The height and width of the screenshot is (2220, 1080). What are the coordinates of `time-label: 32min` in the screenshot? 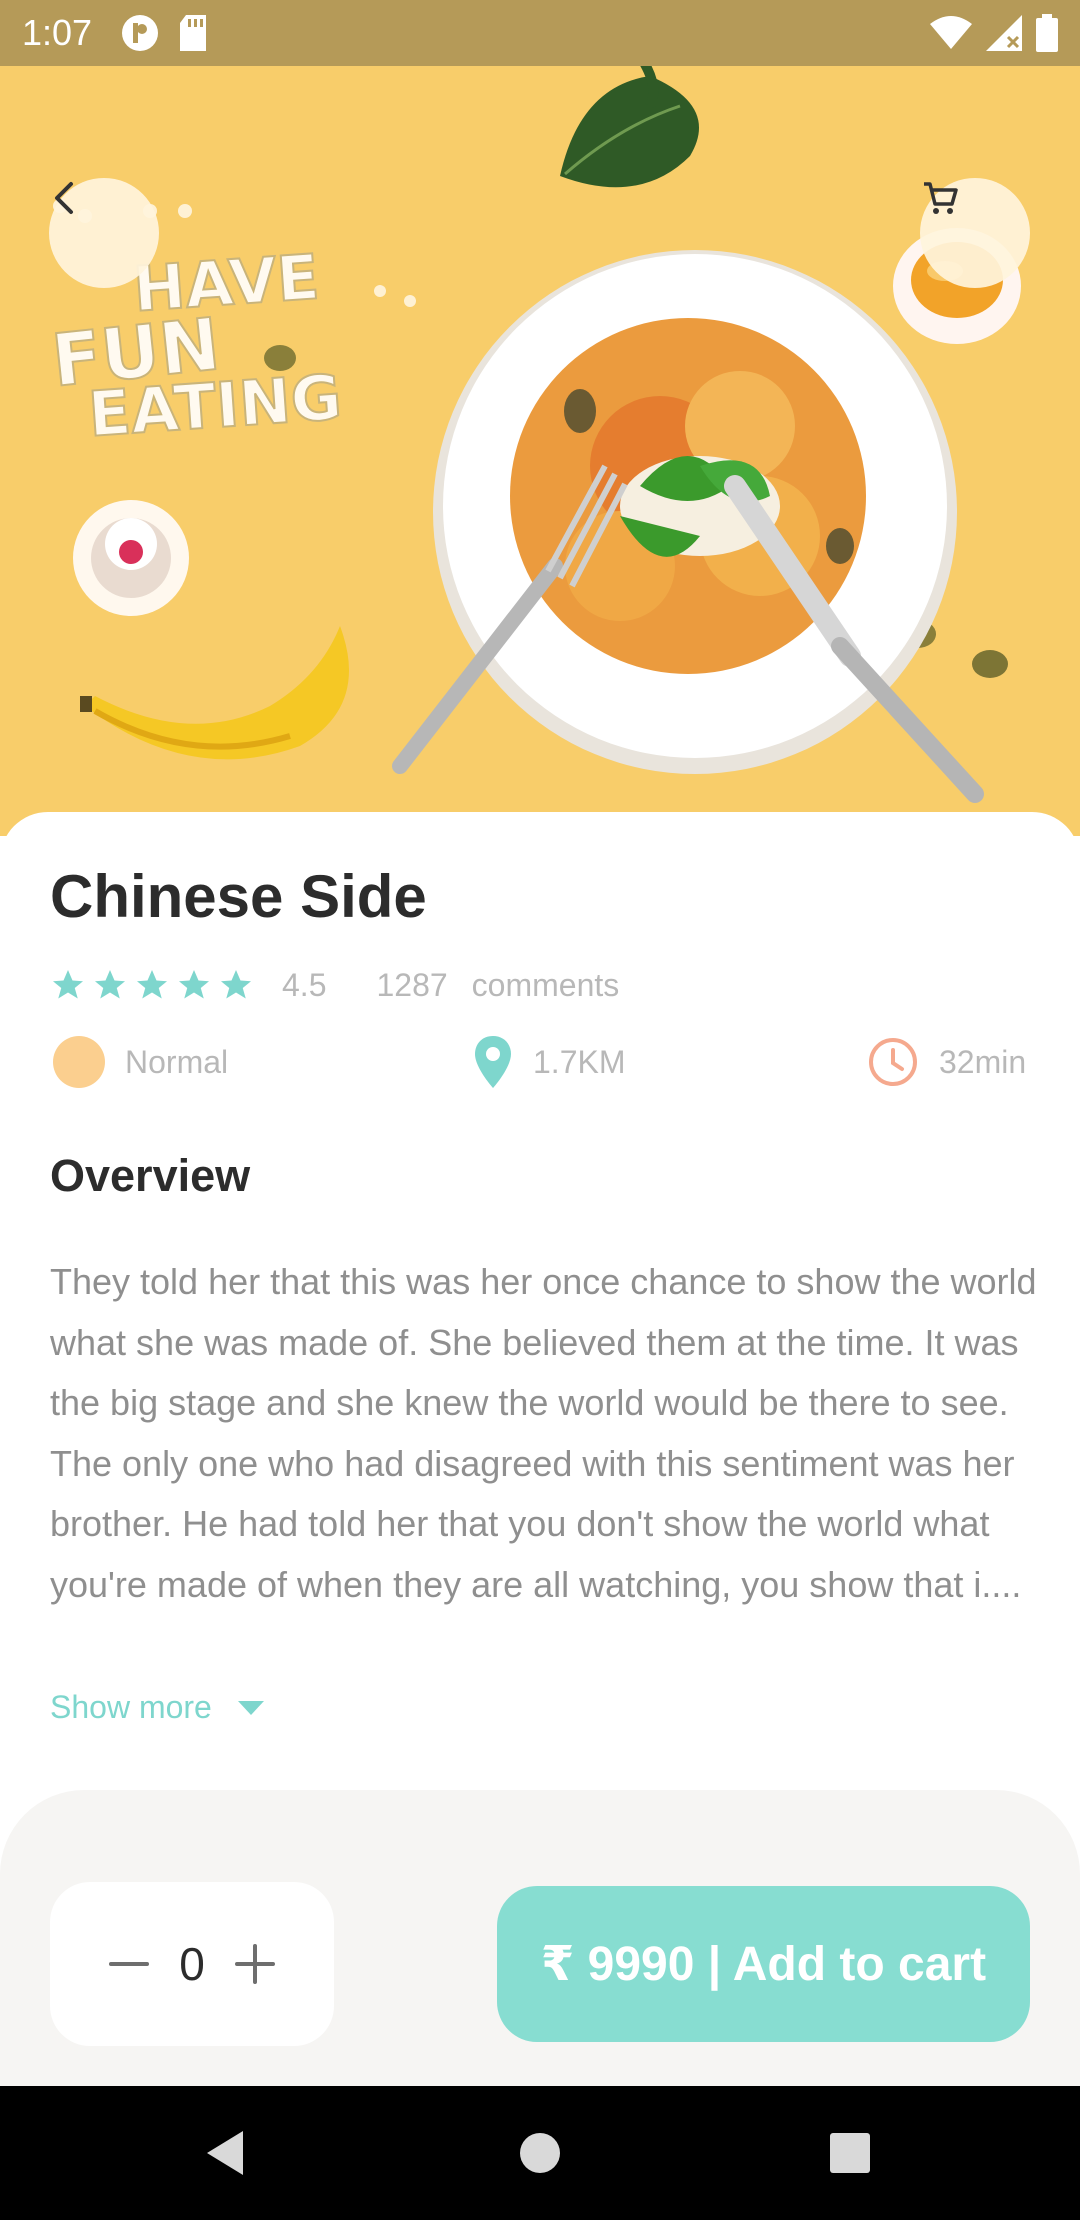 It's located at (983, 1061).